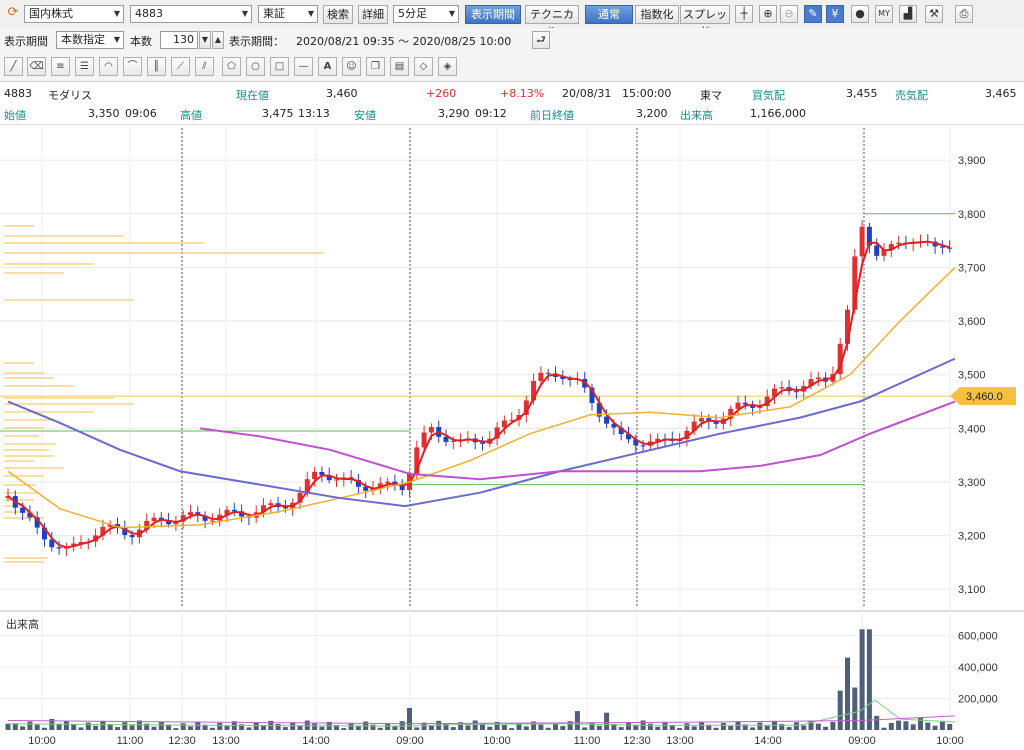  What do you see at coordinates (231, 66) in the screenshot?
I see `pentagon-icon: ⬠` at bounding box center [231, 66].